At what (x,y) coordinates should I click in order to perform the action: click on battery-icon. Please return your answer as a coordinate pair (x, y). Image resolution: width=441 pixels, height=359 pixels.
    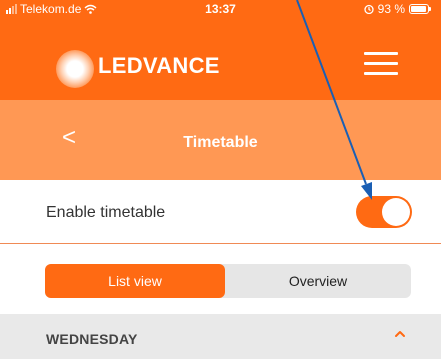
    Looking at the image, I should click on (420, 9).